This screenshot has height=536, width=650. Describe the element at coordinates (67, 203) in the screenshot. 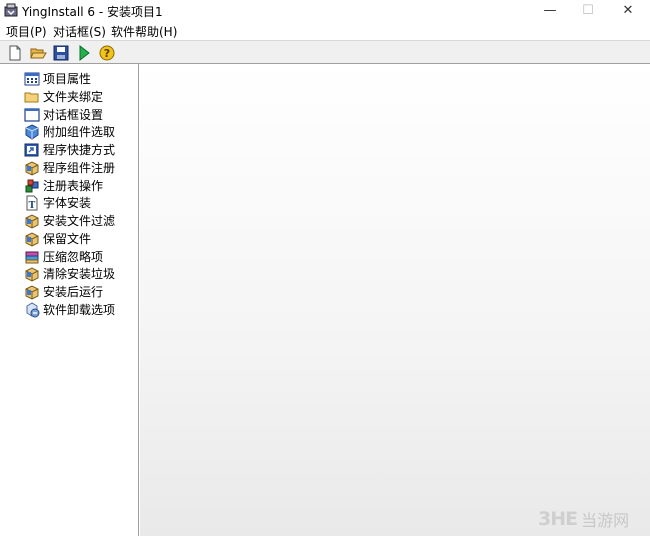

I see `tree-item-label: 字体安装` at that location.